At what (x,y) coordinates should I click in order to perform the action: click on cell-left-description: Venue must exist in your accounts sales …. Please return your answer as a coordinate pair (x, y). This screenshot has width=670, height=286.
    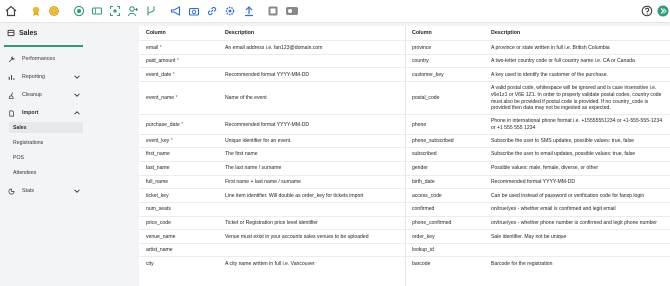
    Looking at the image, I should click on (313, 237).